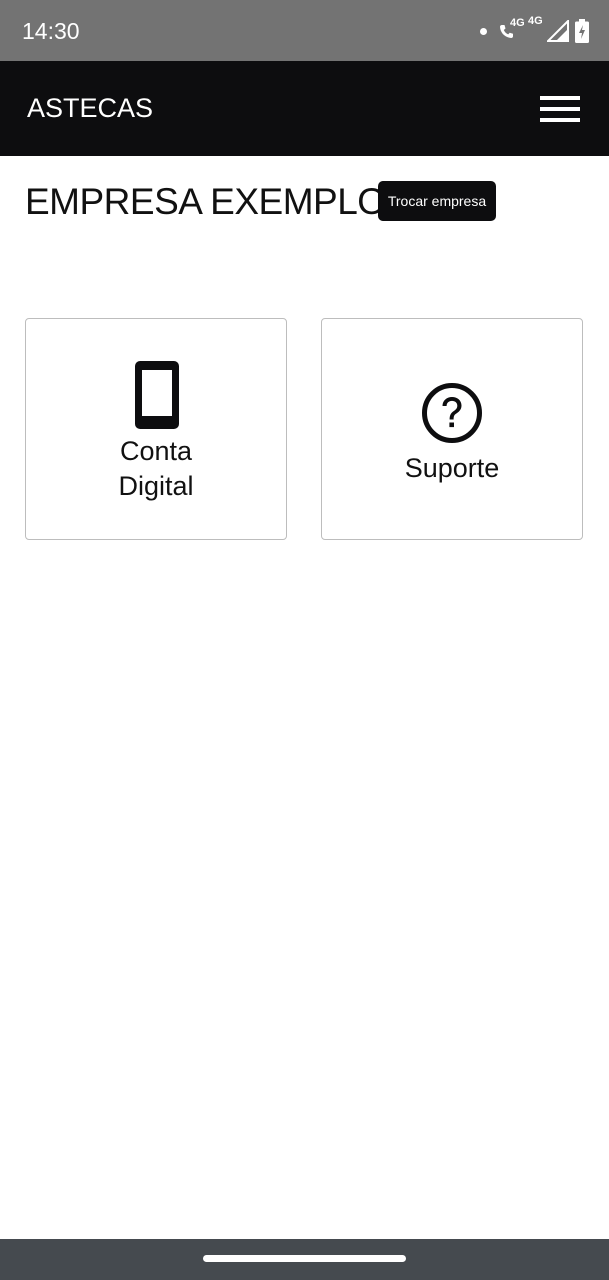  What do you see at coordinates (558, 31) in the screenshot?
I see `signal-icon` at bounding box center [558, 31].